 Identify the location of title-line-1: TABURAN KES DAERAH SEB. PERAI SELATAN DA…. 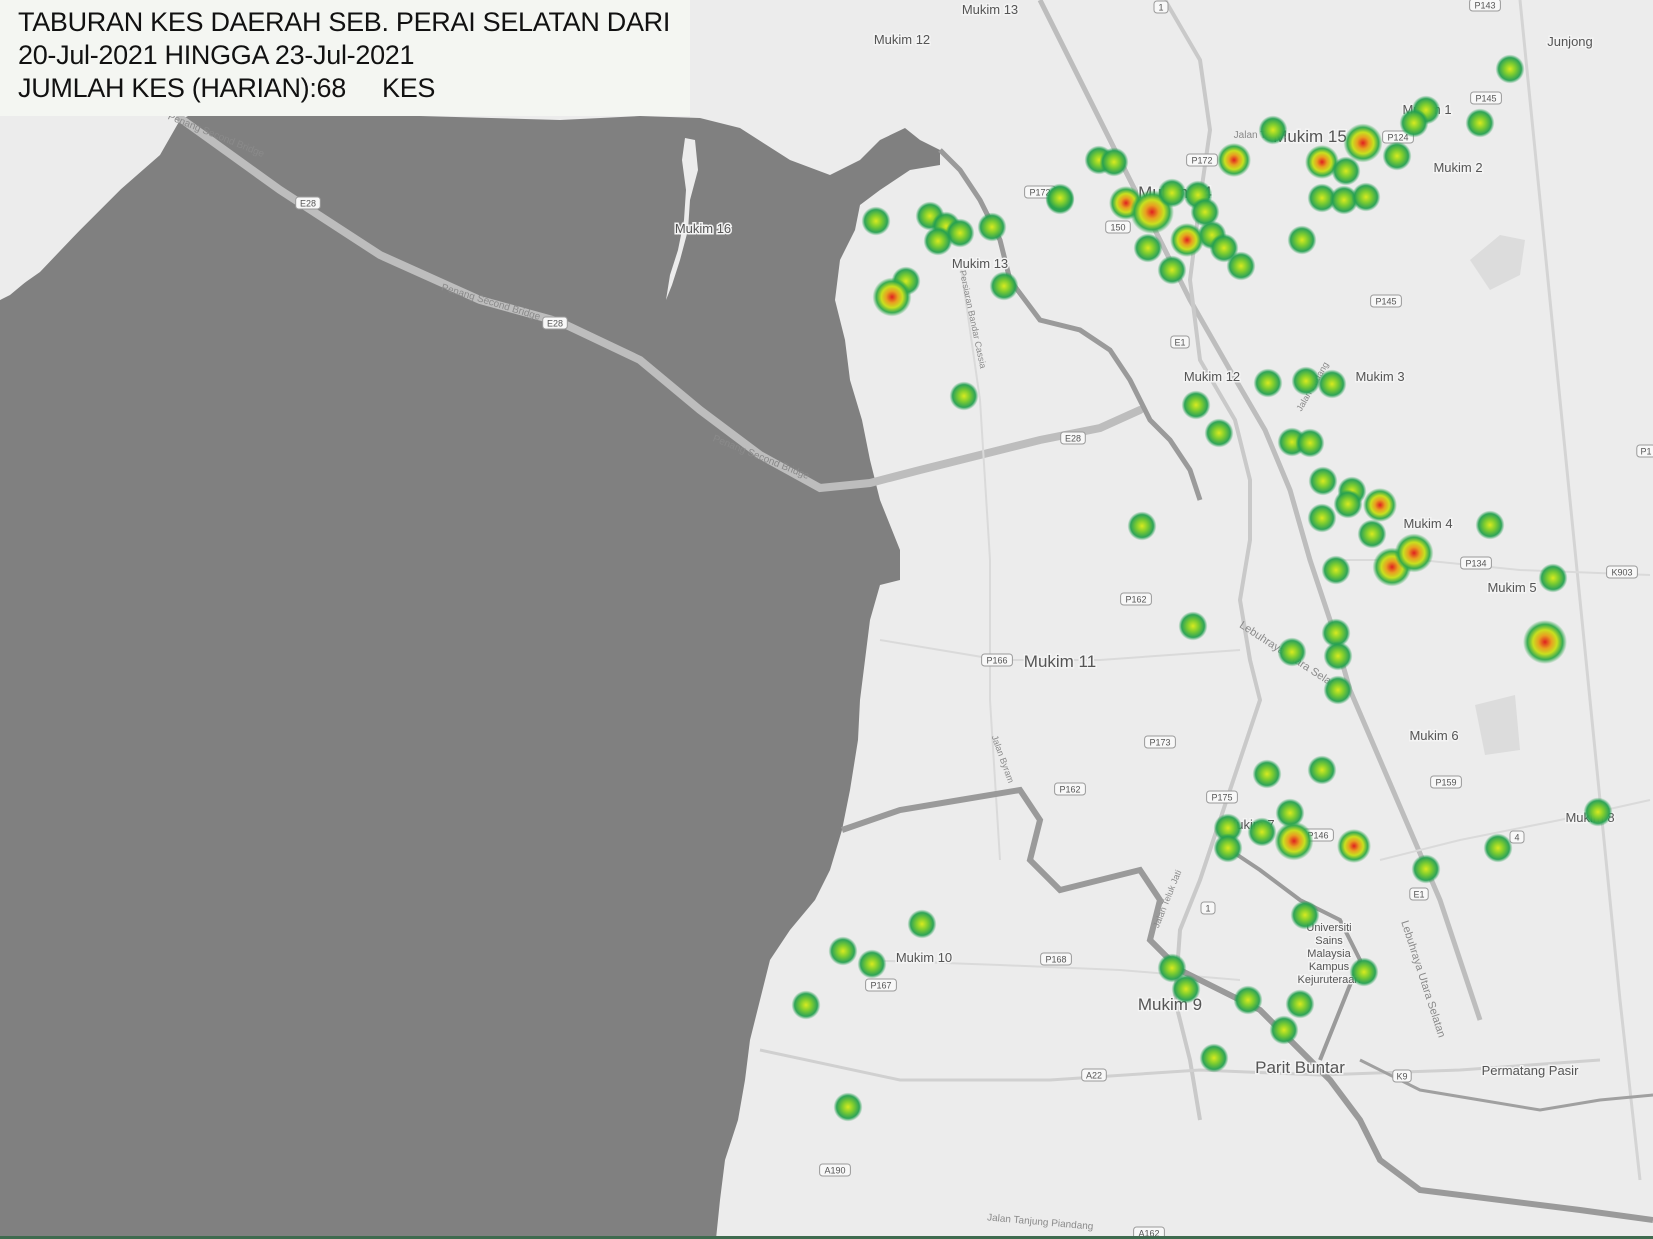
(344, 22).